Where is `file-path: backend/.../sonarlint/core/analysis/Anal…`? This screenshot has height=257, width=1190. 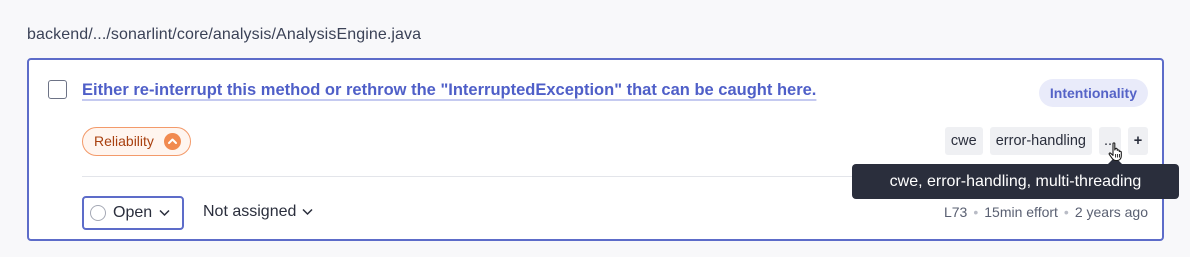 file-path: backend/.../sonarlint/core/analysis/Anal… is located at coordinates (224, 34).